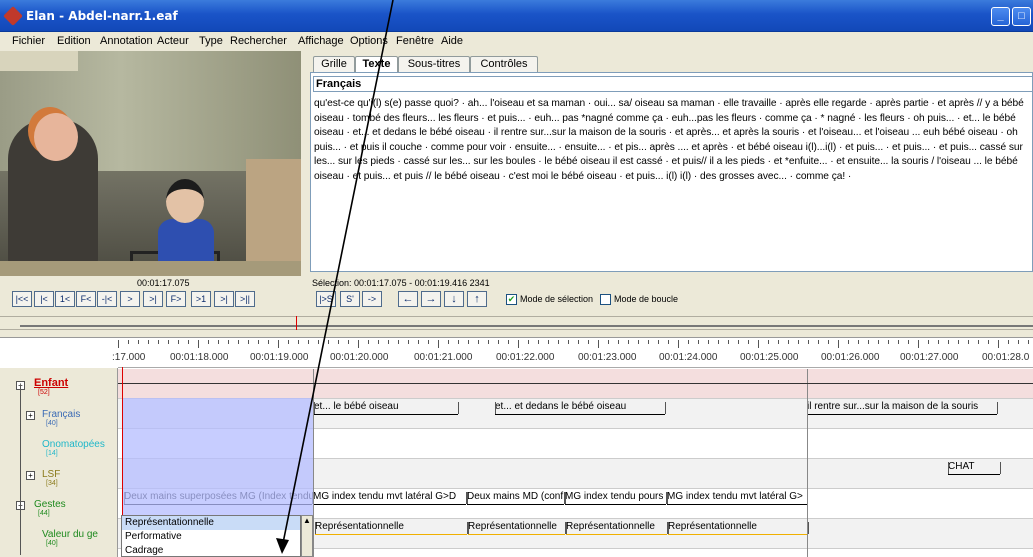 This screenshot has height=557, width=1033. I want to click on gestes-annotation-2: Deux mains MD (conf, so click(515, 496).